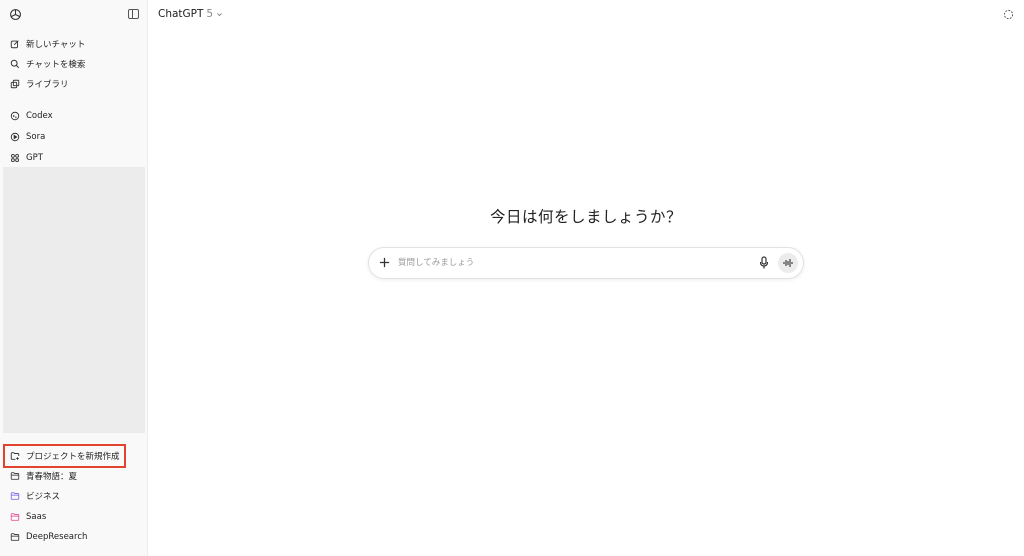  I want to click on sidebar-item-project: 青春物語：夏, so click(74, 476).